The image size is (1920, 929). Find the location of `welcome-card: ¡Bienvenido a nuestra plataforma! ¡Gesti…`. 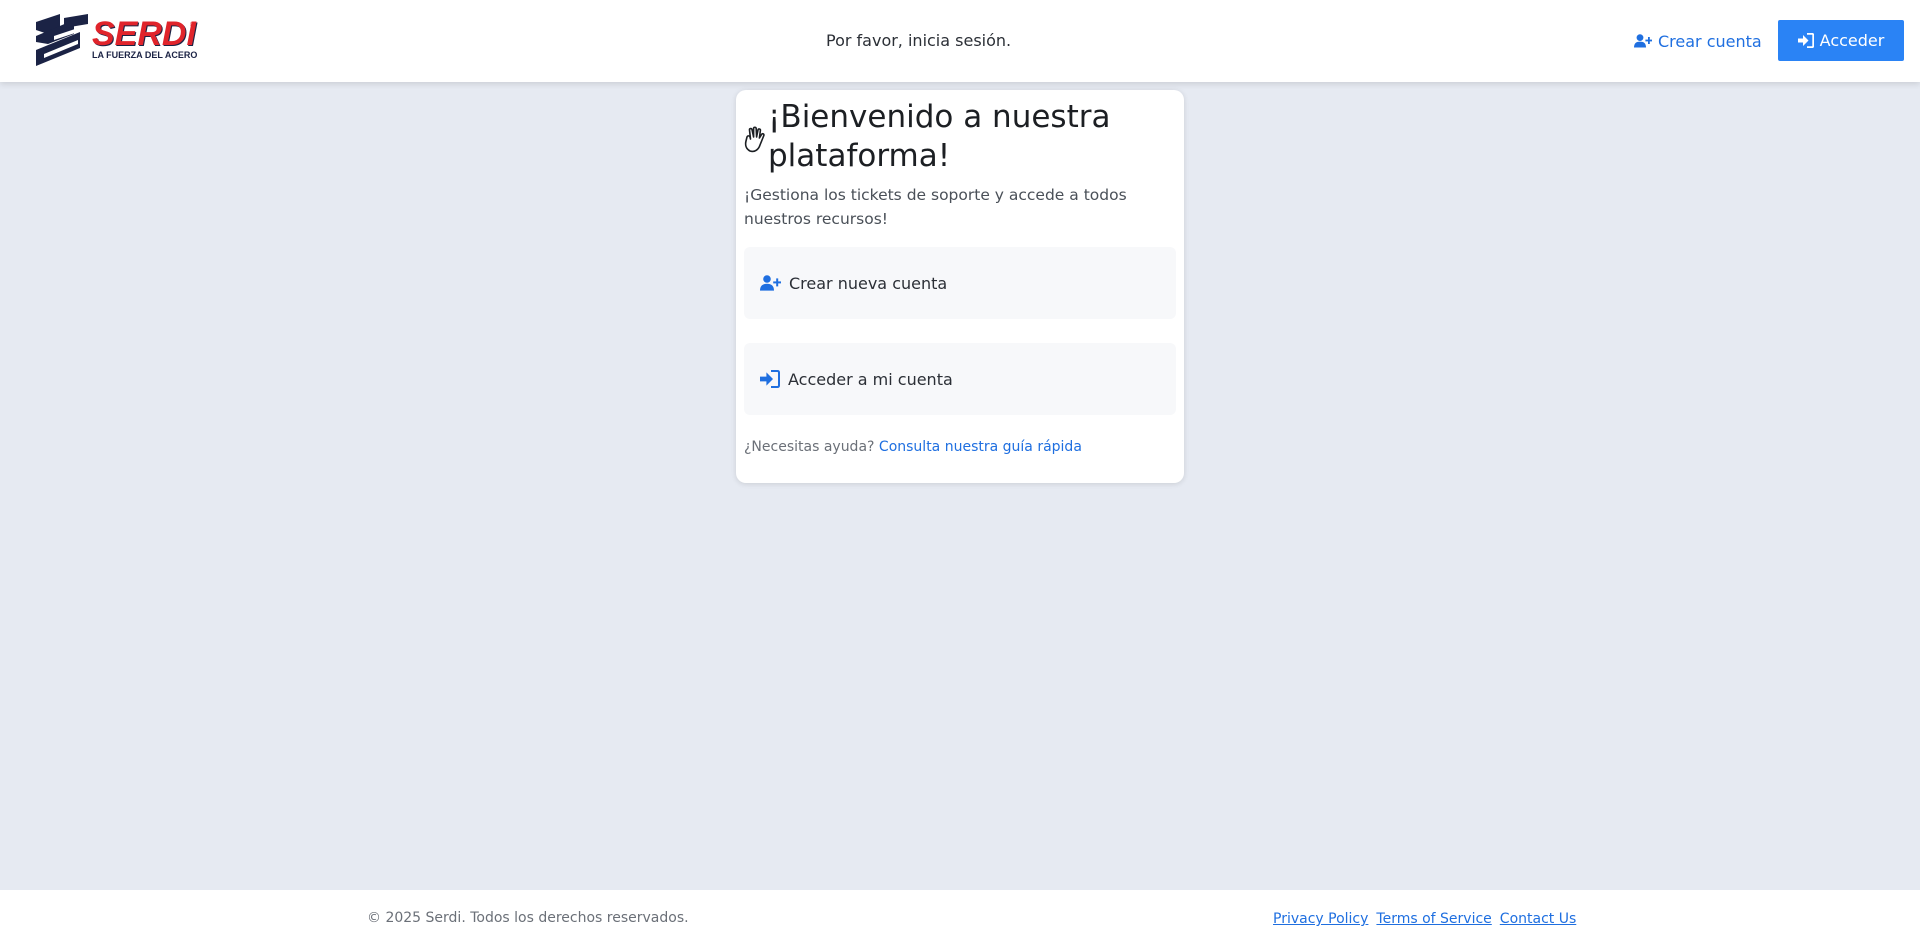

welcome-card: ¡Bienvenido a nuestra plataforma! ¡Gesti… is located at coordinates (960, 286).